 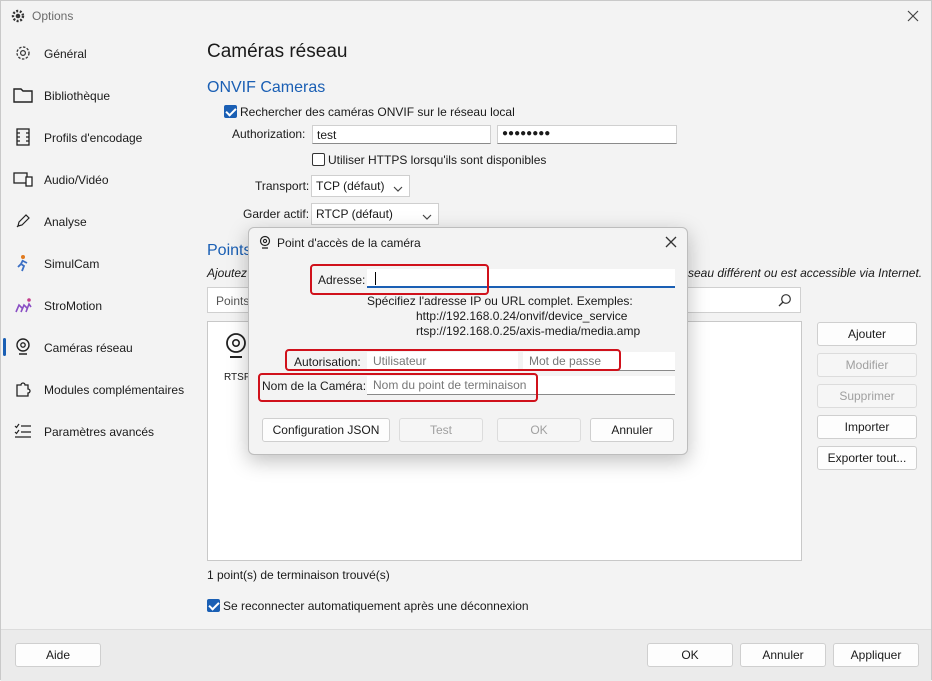 What do you see at coordinates (785, 300) in the screenshot?
I see `search-icon` at bounding box center [785, 300].